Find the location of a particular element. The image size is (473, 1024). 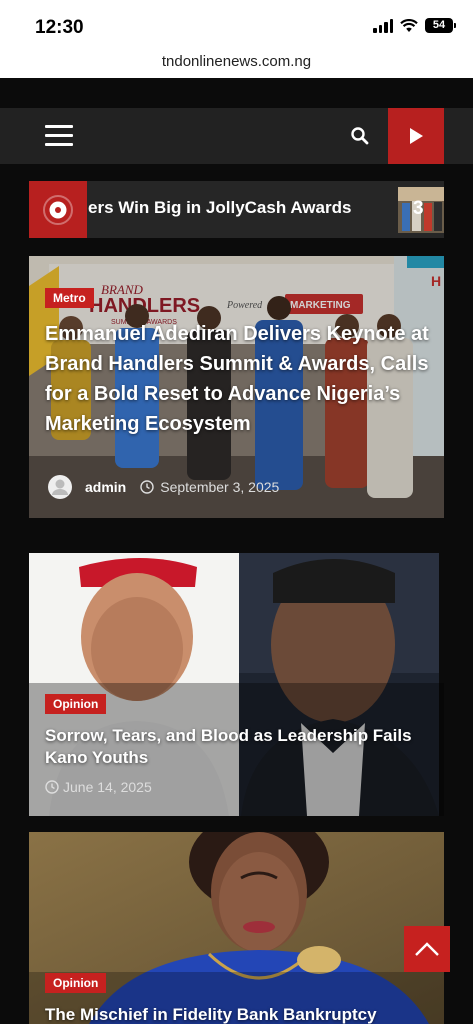

status-time: 12:30 is located at coordinates (59, 27).